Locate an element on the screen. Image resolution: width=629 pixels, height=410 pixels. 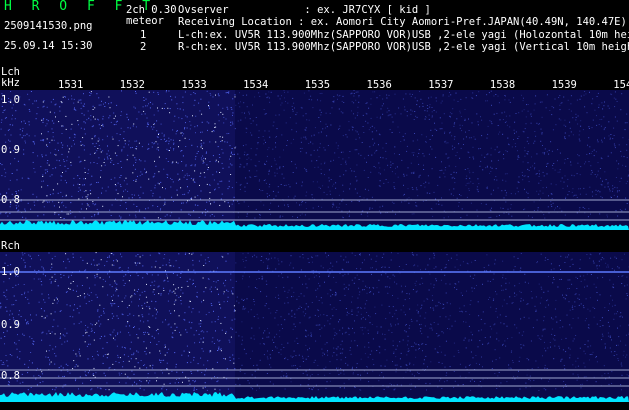
lch-freq-tick-1.0: 1.0 is located at coordinates (10, 100).